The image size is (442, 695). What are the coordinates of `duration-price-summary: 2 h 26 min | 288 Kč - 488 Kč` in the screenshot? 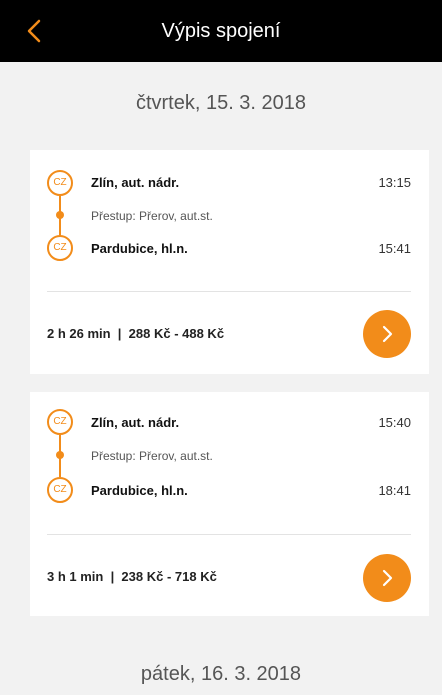 It's located at (136, 333).